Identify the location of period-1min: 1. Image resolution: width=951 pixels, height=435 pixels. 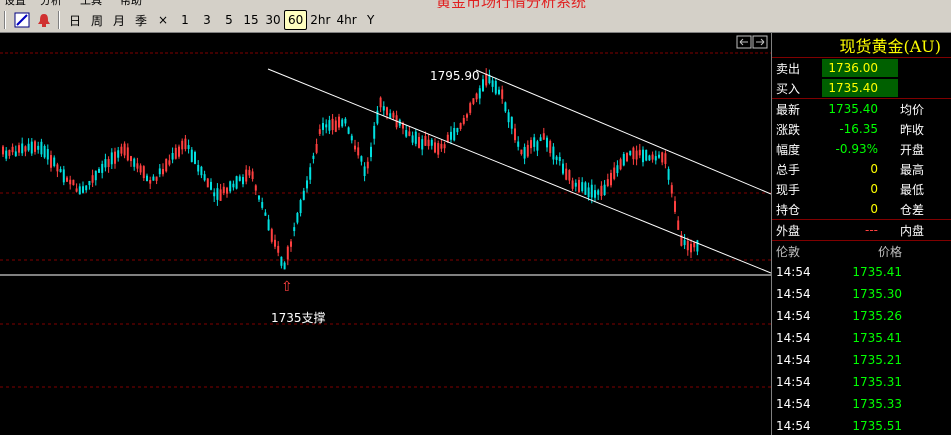
(185, 20).